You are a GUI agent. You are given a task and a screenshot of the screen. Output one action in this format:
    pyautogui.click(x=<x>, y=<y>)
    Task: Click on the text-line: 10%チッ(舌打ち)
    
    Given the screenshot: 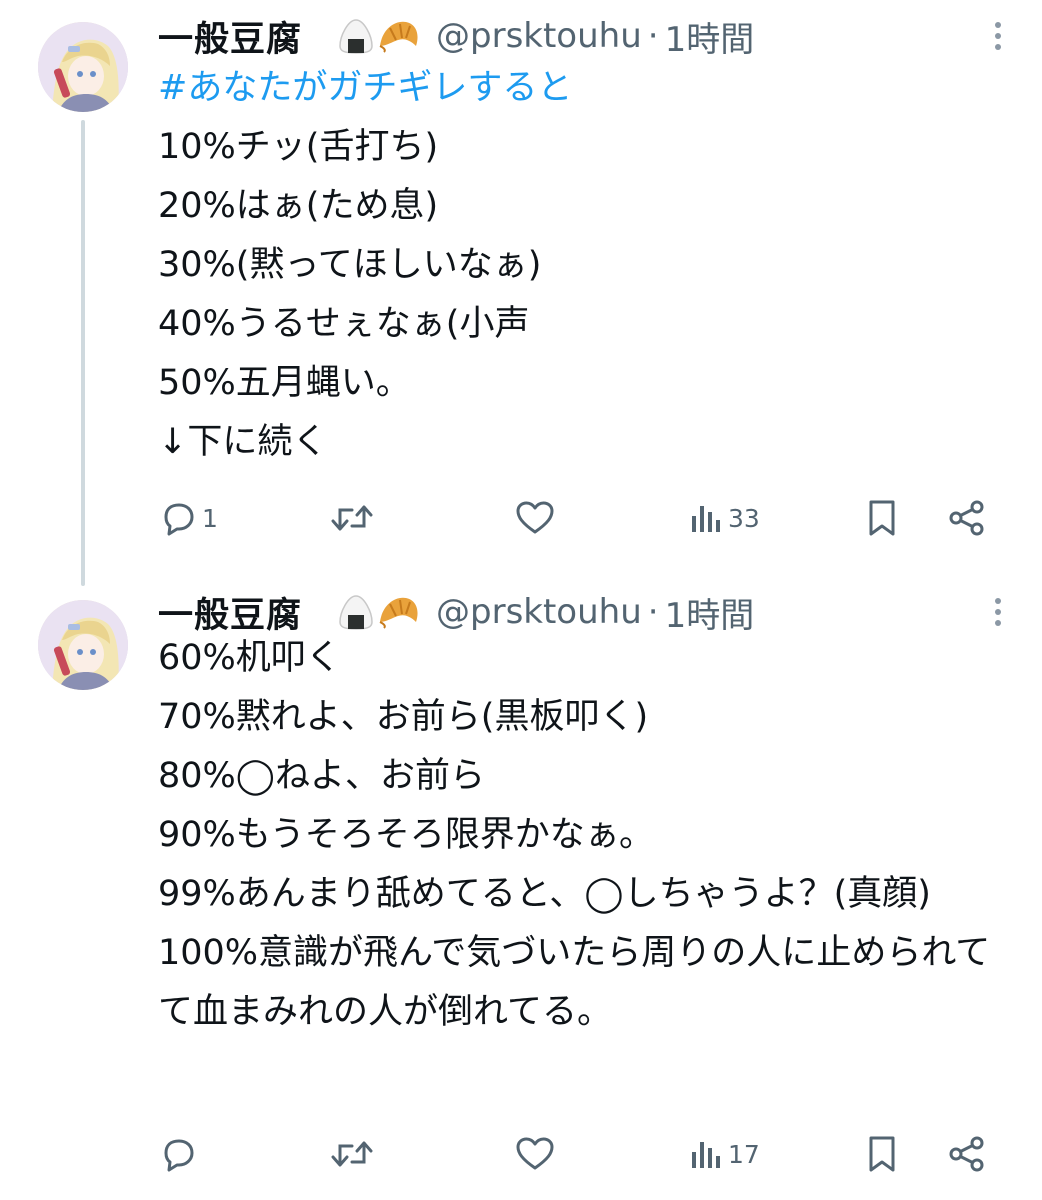 What is the action you would take?
    pyautogui.click(x=298, y=147)
    